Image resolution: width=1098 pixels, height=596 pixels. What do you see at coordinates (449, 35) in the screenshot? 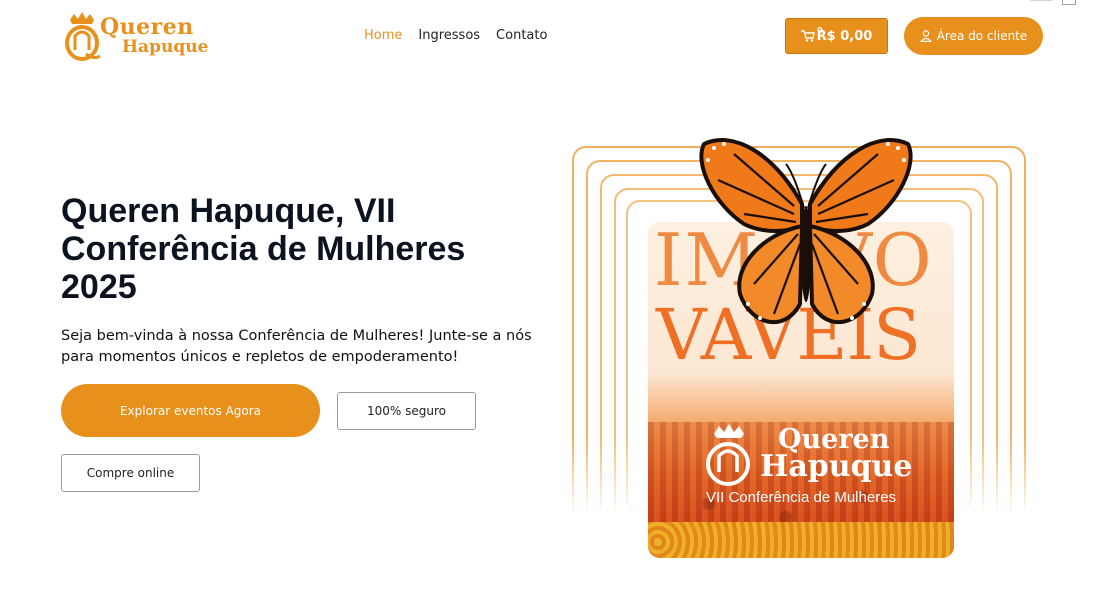
I see `nav-item-ingressos: Ingressos` at bounding box center [449, 35].